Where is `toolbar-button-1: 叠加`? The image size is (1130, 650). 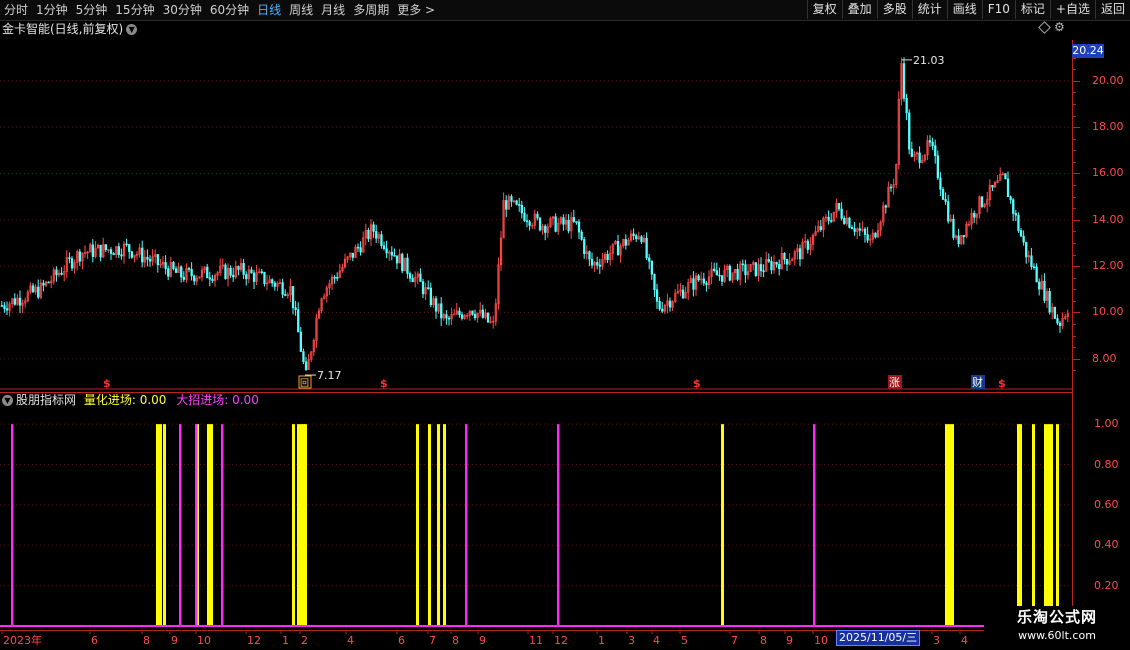 toolbar-button-1: 叠加 is located at coordinates (859, 9).